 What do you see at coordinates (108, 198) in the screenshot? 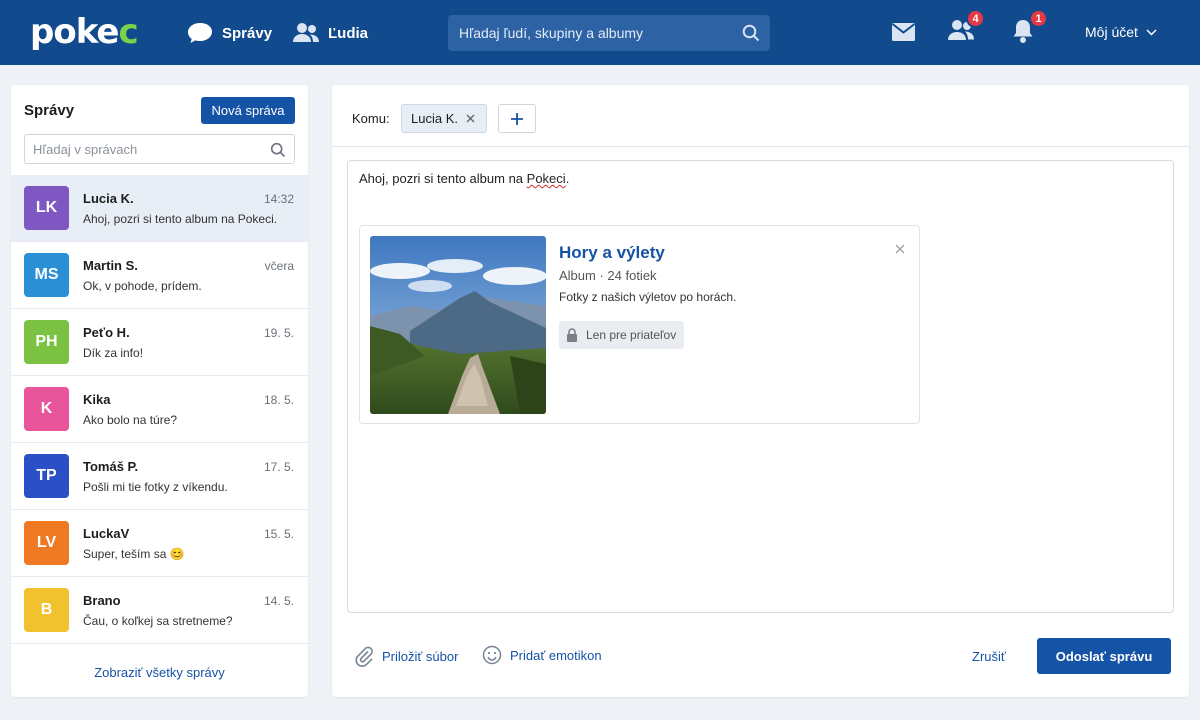
I see `conversation-name: Lucia K.` at bounding box center [108, 198].